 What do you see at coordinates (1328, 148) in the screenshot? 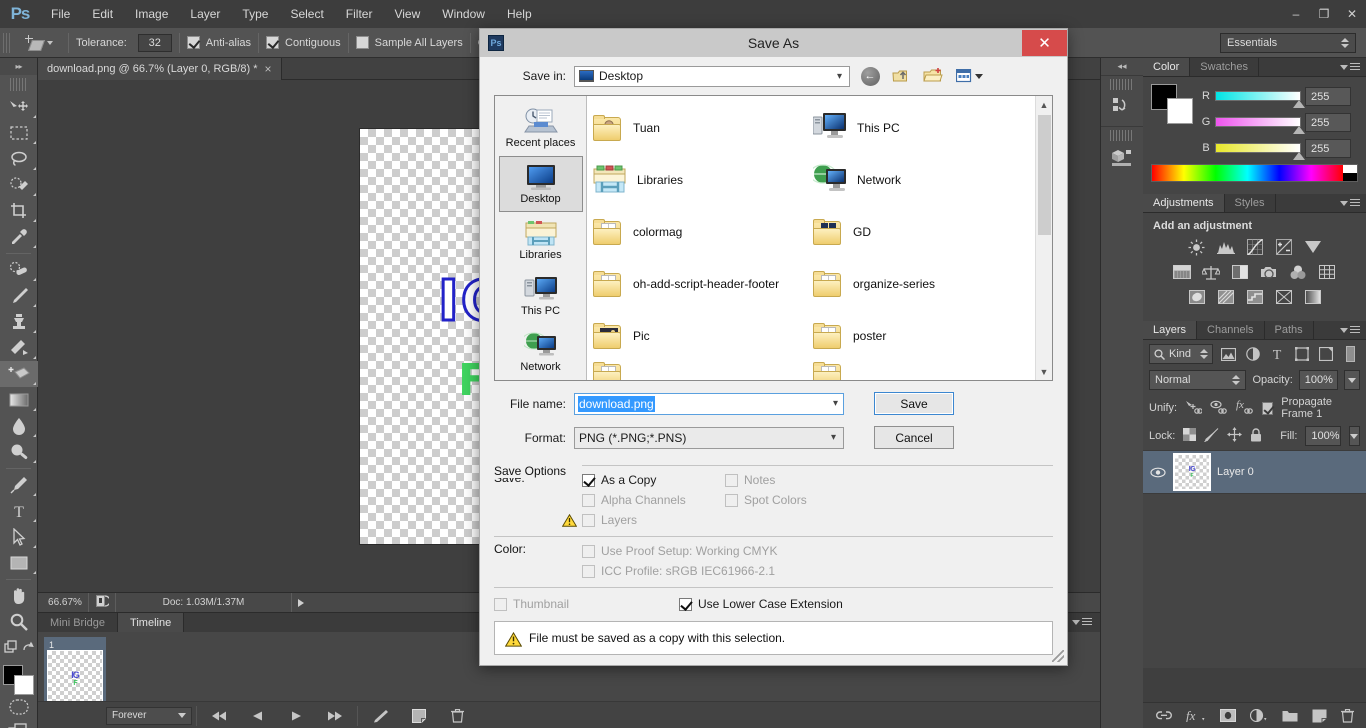
I see `b-value-input: 255` at bounding box center [1328, 148].